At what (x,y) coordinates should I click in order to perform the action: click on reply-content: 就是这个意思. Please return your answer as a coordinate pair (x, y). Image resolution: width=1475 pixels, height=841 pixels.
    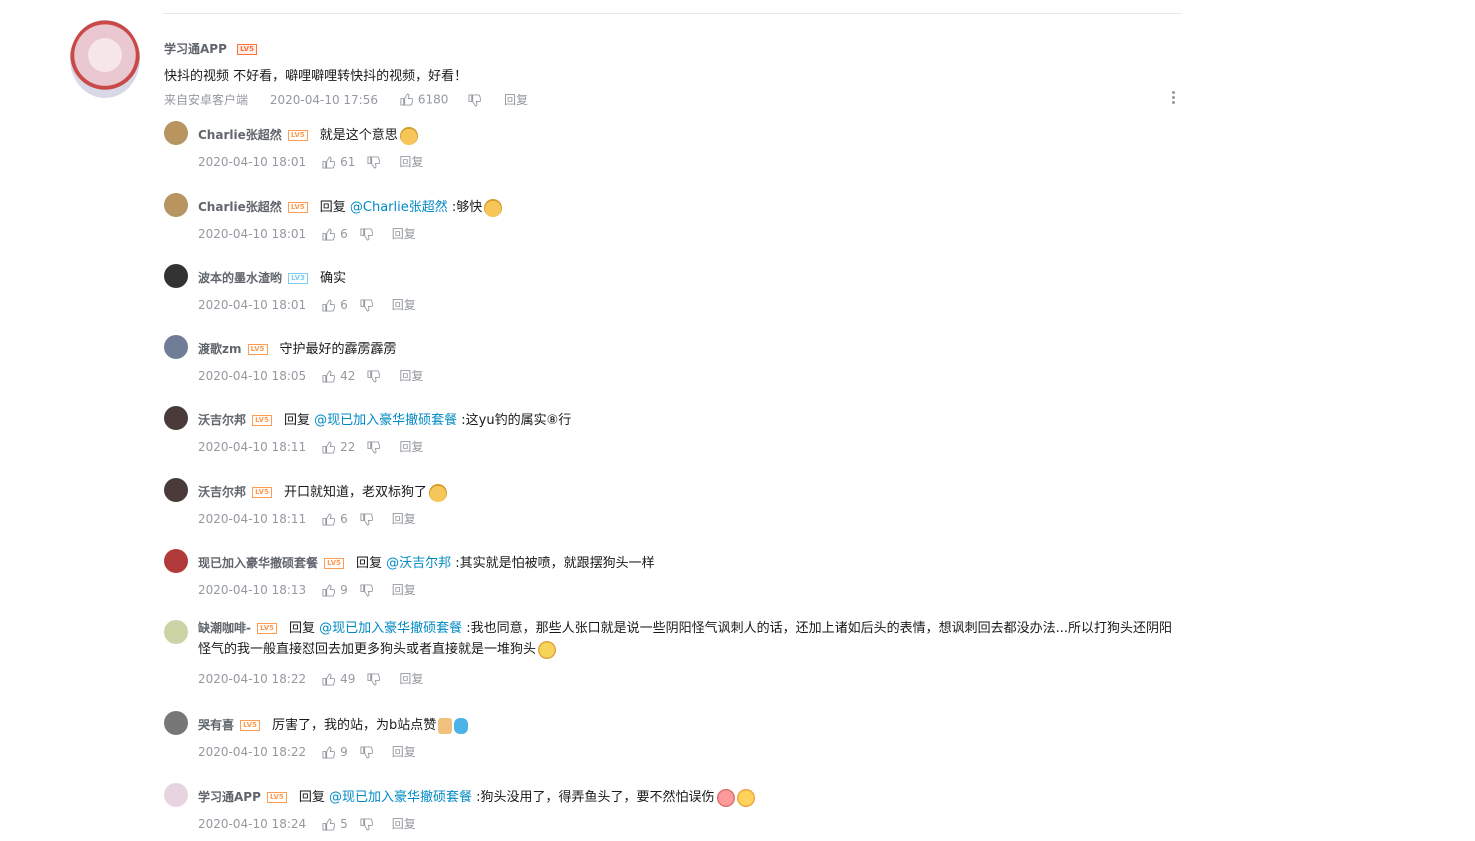
    Looking at the image, I should click on (368, 135).